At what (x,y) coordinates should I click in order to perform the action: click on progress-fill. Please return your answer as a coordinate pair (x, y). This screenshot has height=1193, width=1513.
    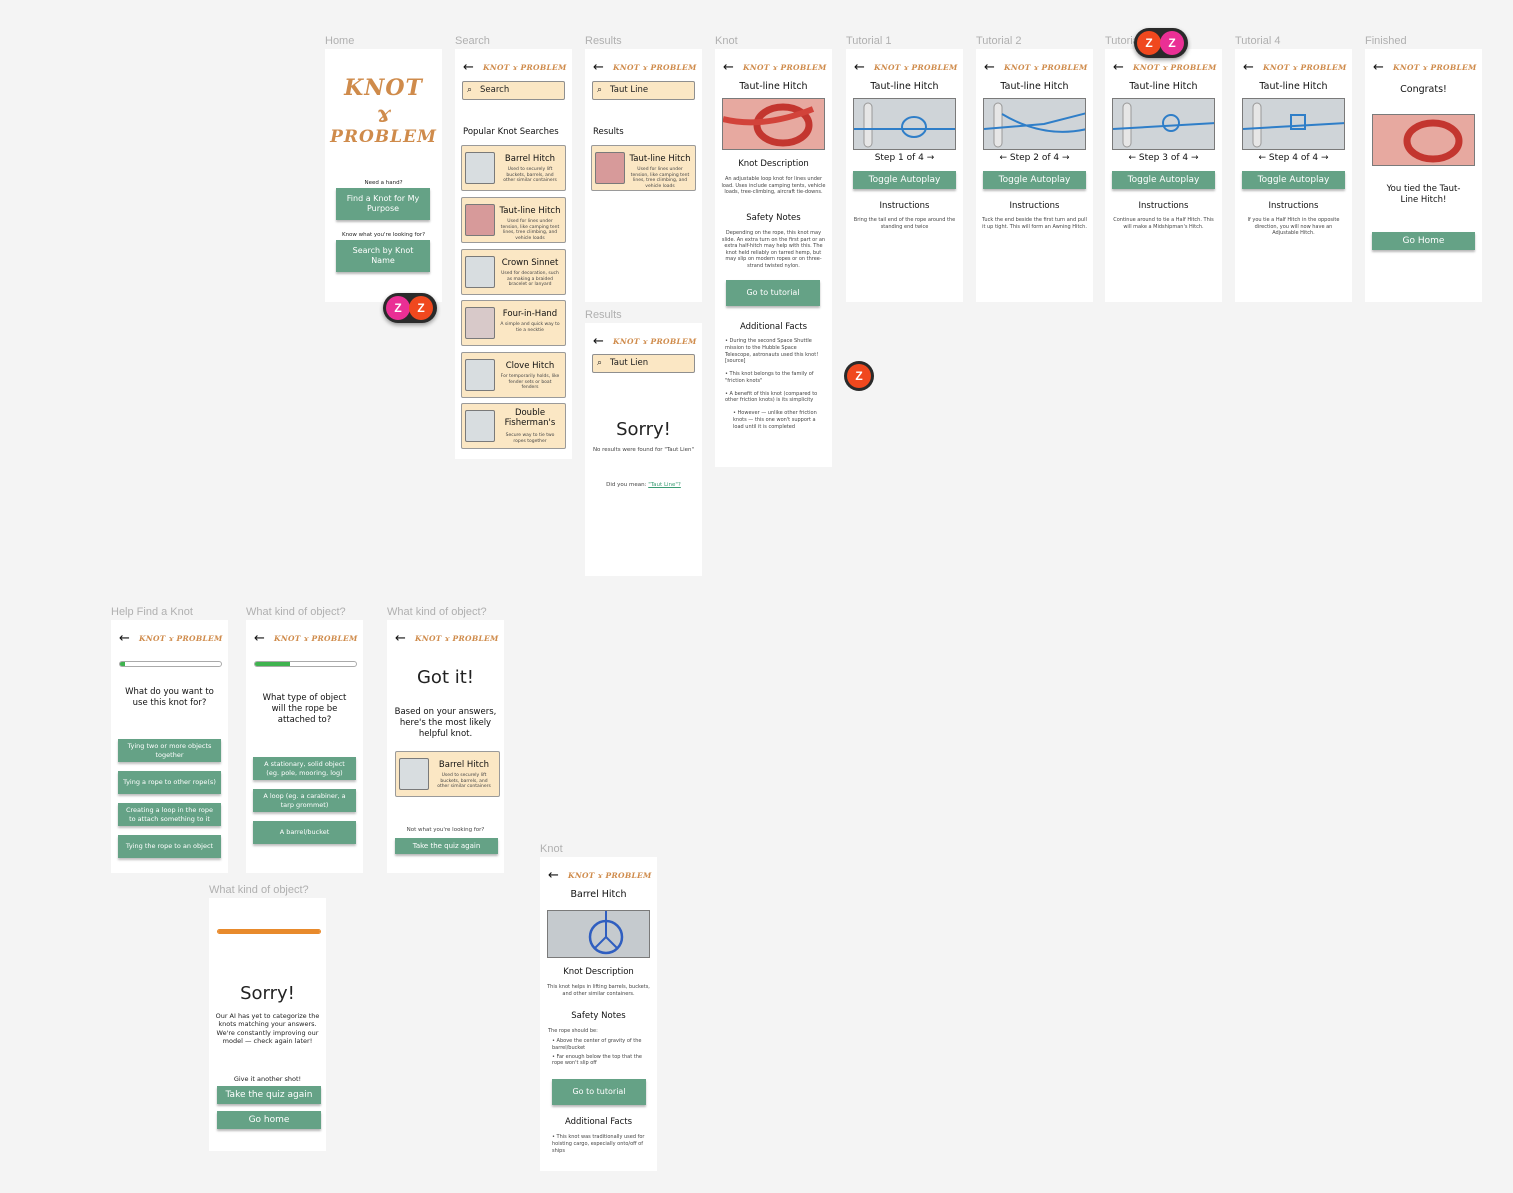
    Looking at the image, I should click on (269, 931).